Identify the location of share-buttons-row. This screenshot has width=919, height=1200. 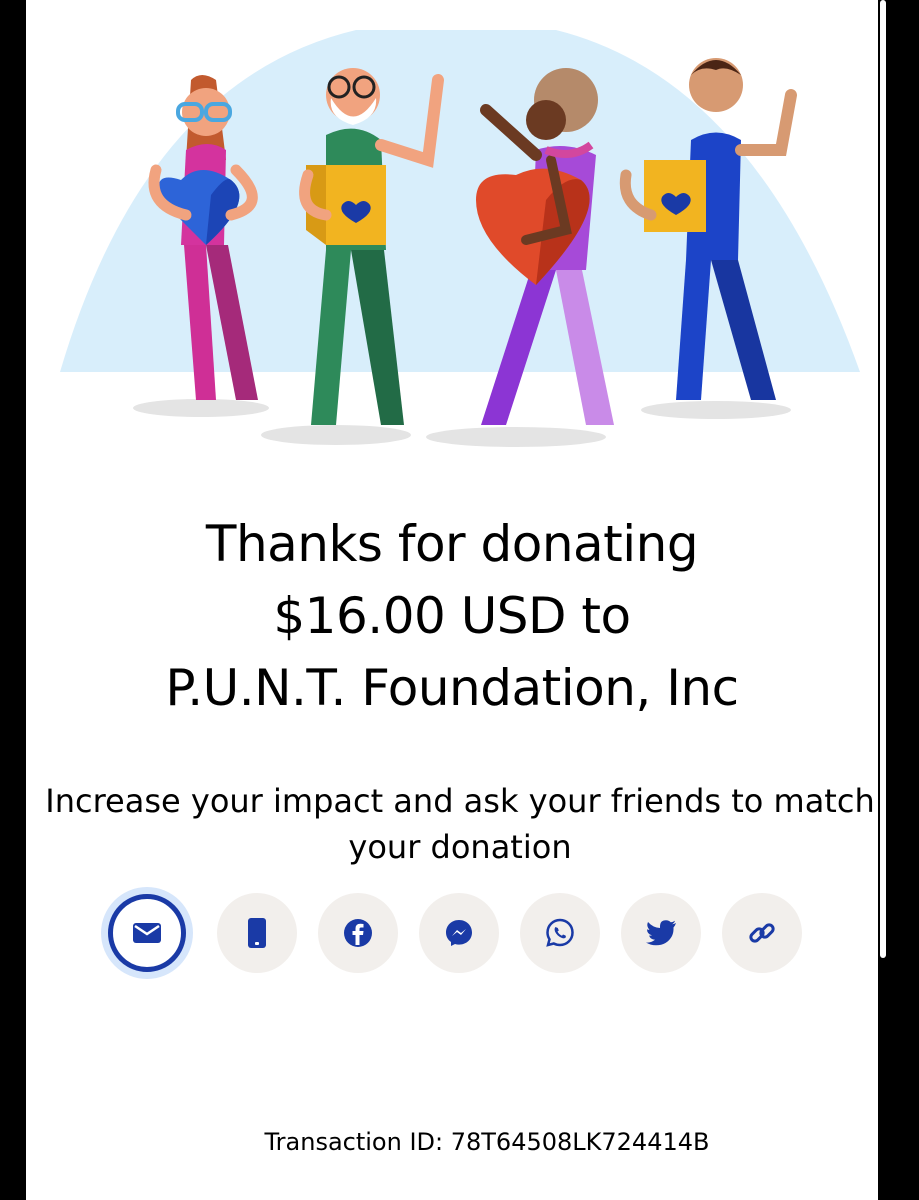
(452, 933).